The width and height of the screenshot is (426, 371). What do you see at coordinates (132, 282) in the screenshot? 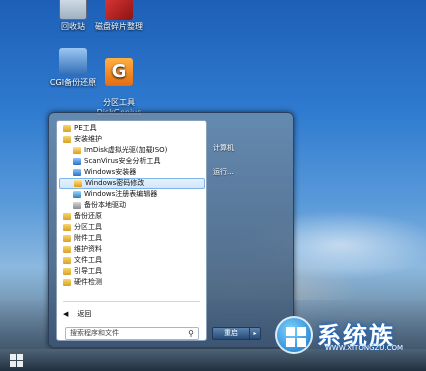
I see `tree-item-hardware-check: 硬件检测` at bounding box center [132, 282].